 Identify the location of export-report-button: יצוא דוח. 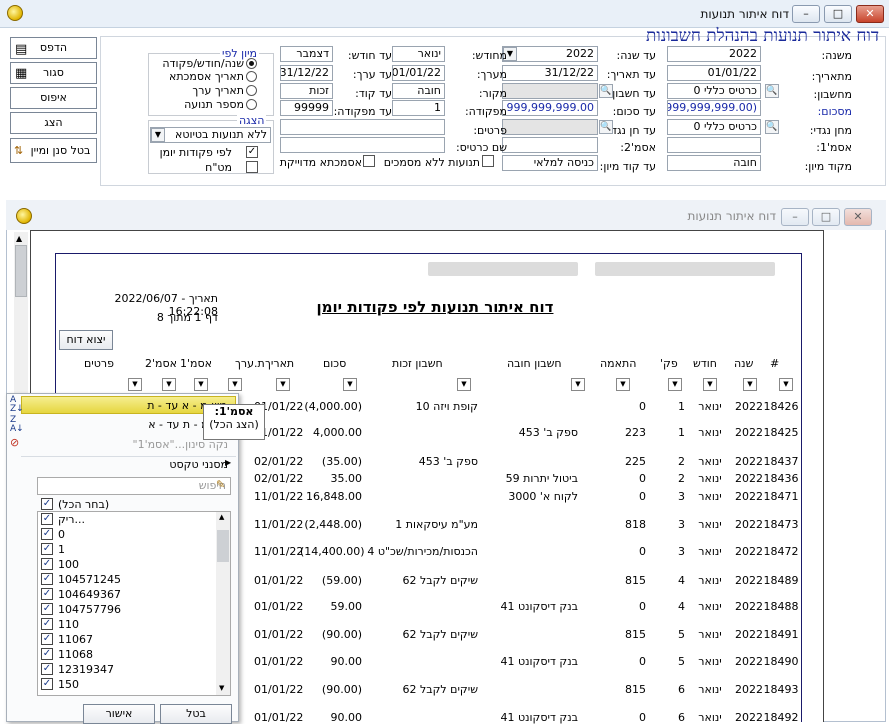
(86, 340).